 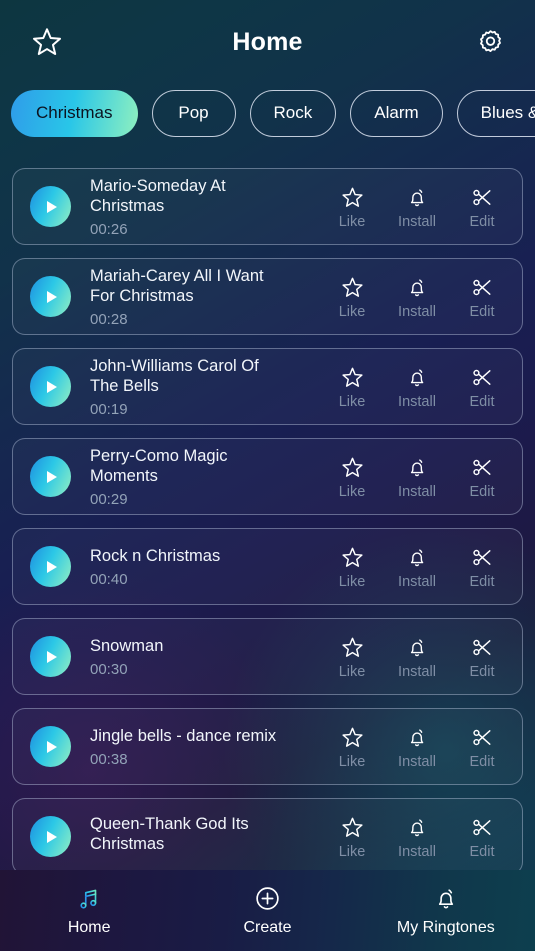 What do you see at coordinates (200, 387) in the screenshot?
I see `ringtone-meta: John-Williams Carol Of The Bells 00:19` at bounding box center [200, 387].